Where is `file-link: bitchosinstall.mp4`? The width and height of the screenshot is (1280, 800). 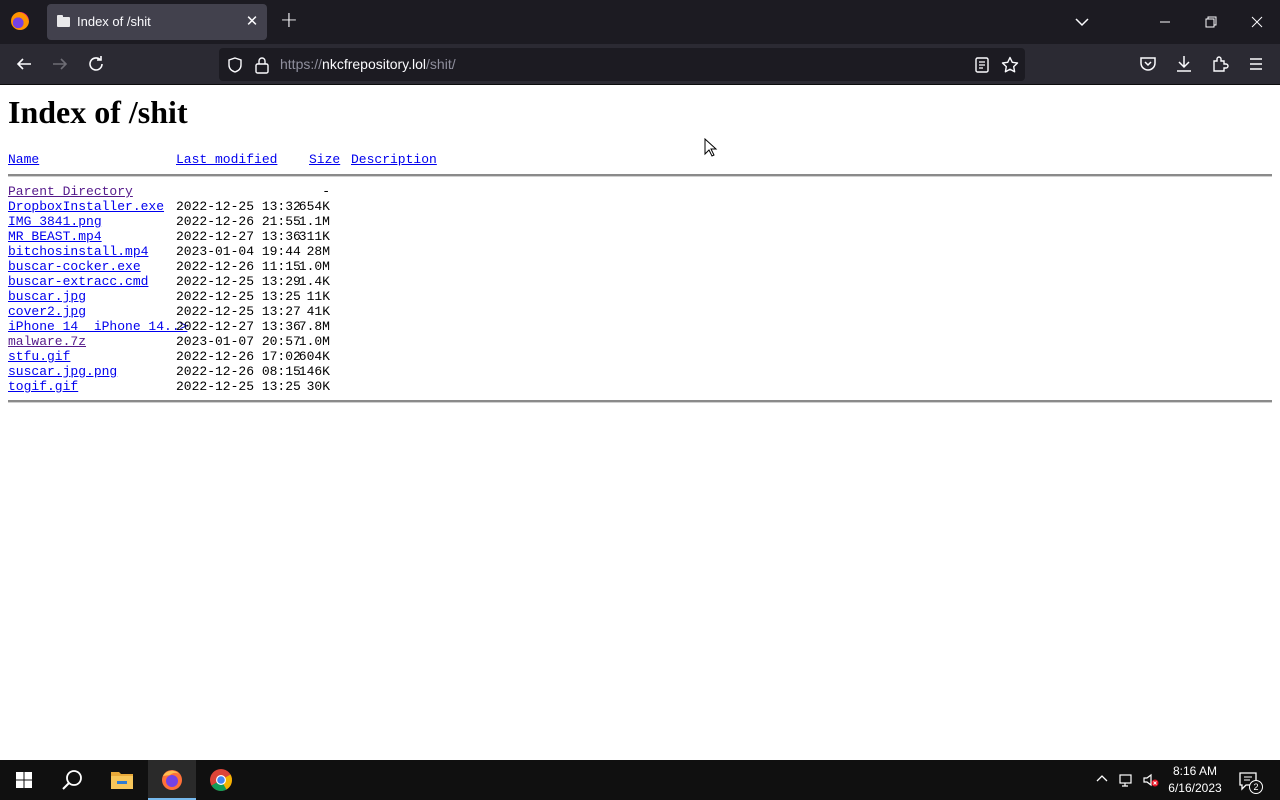
file-link: bitchosinstall.mp4 is located at coordinates (78, 251).